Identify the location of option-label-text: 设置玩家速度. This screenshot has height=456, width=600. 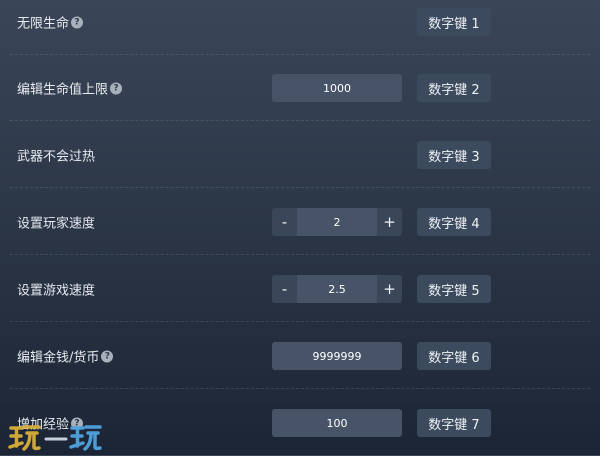
(56, 224).